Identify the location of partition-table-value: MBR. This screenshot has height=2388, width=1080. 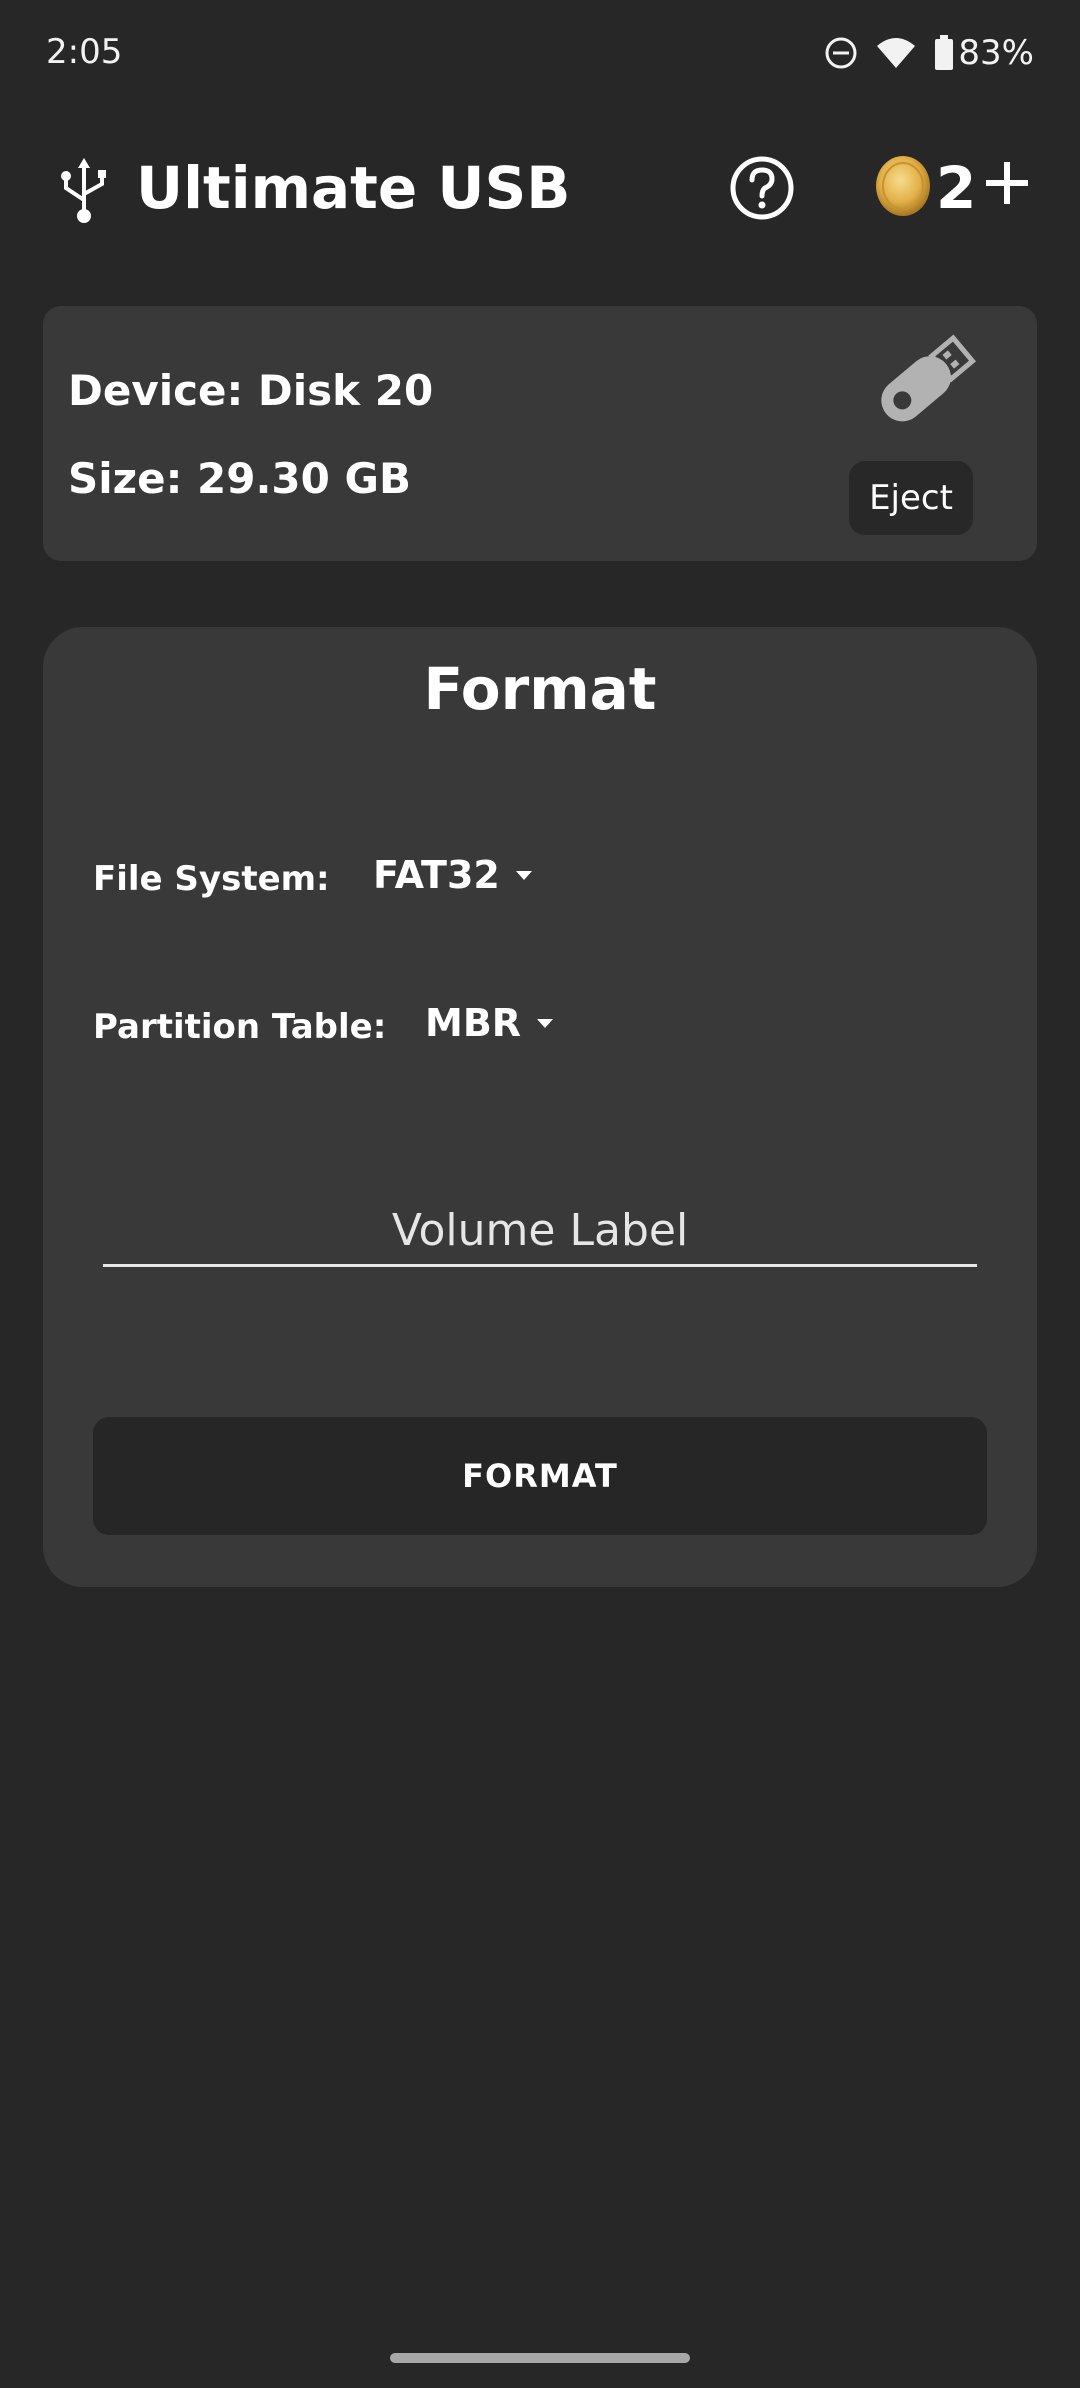
(473, 1023).